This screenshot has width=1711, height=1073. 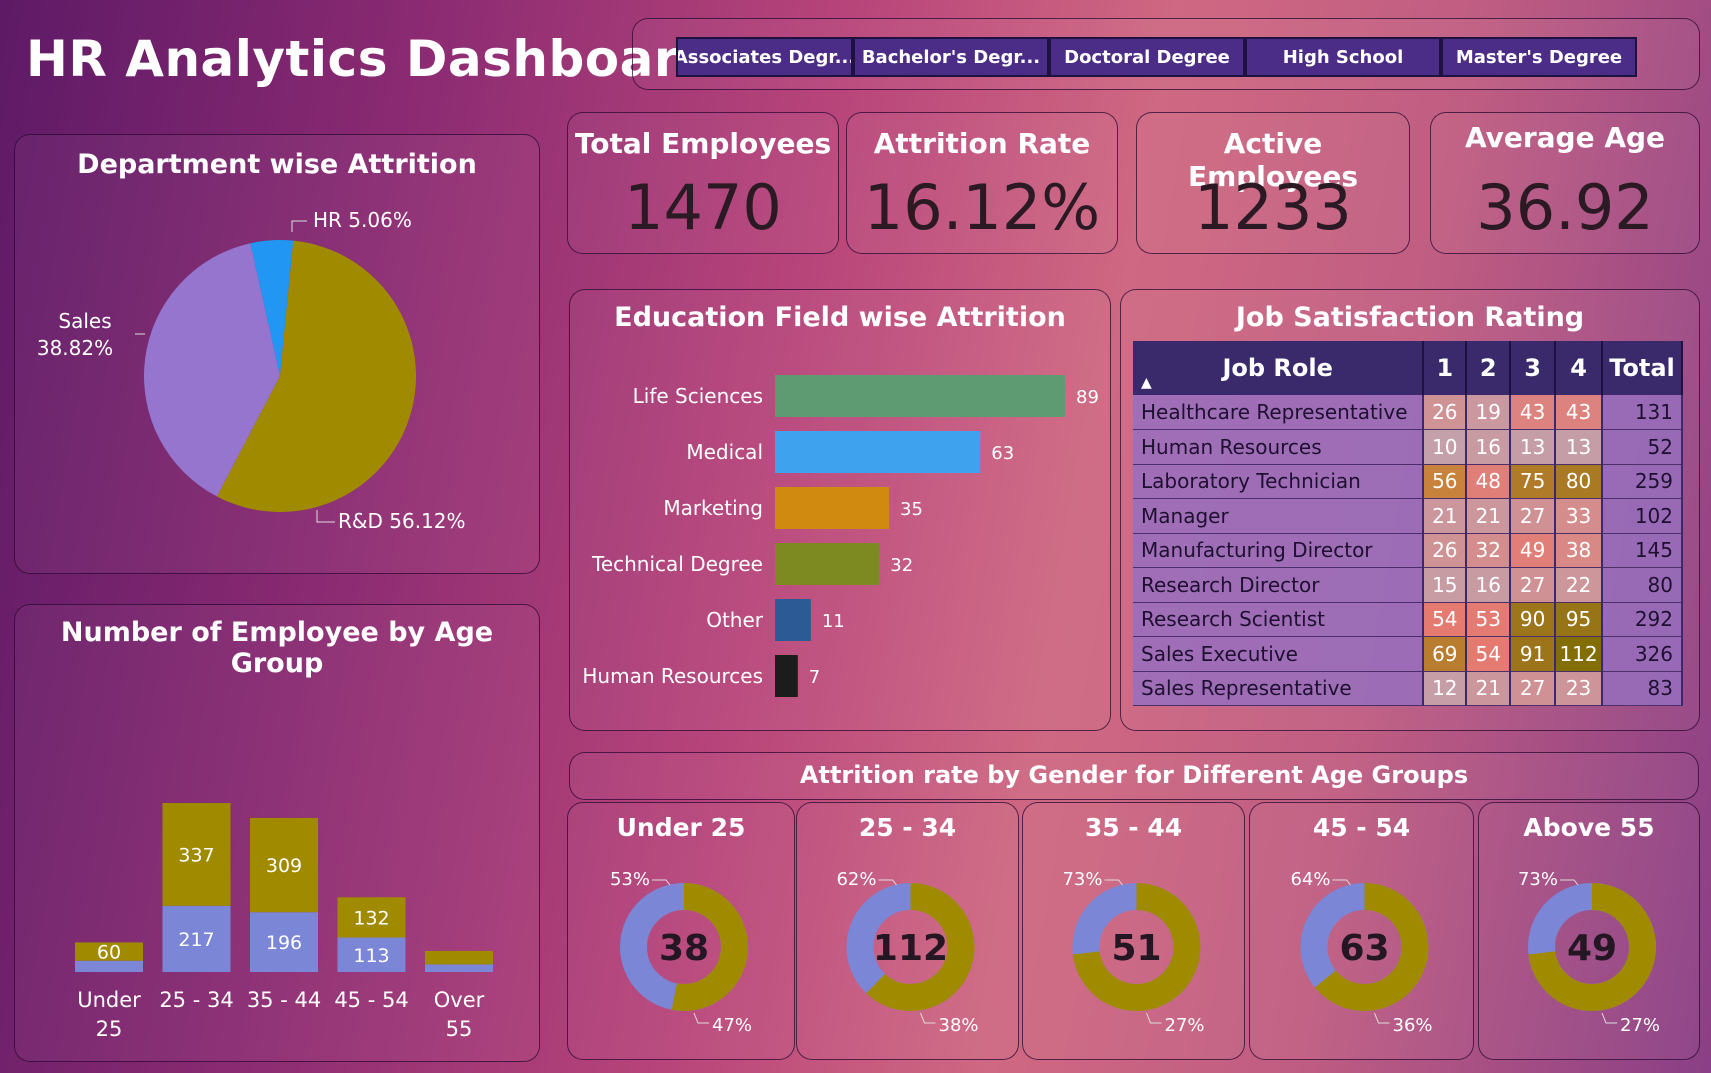 What do you see at coordinates (251, 370) in the screenshot?
I see `department-pie-chart: HR 5.06% R&D 56.12% Sales 38.82%` at bounding box center [251, 370].